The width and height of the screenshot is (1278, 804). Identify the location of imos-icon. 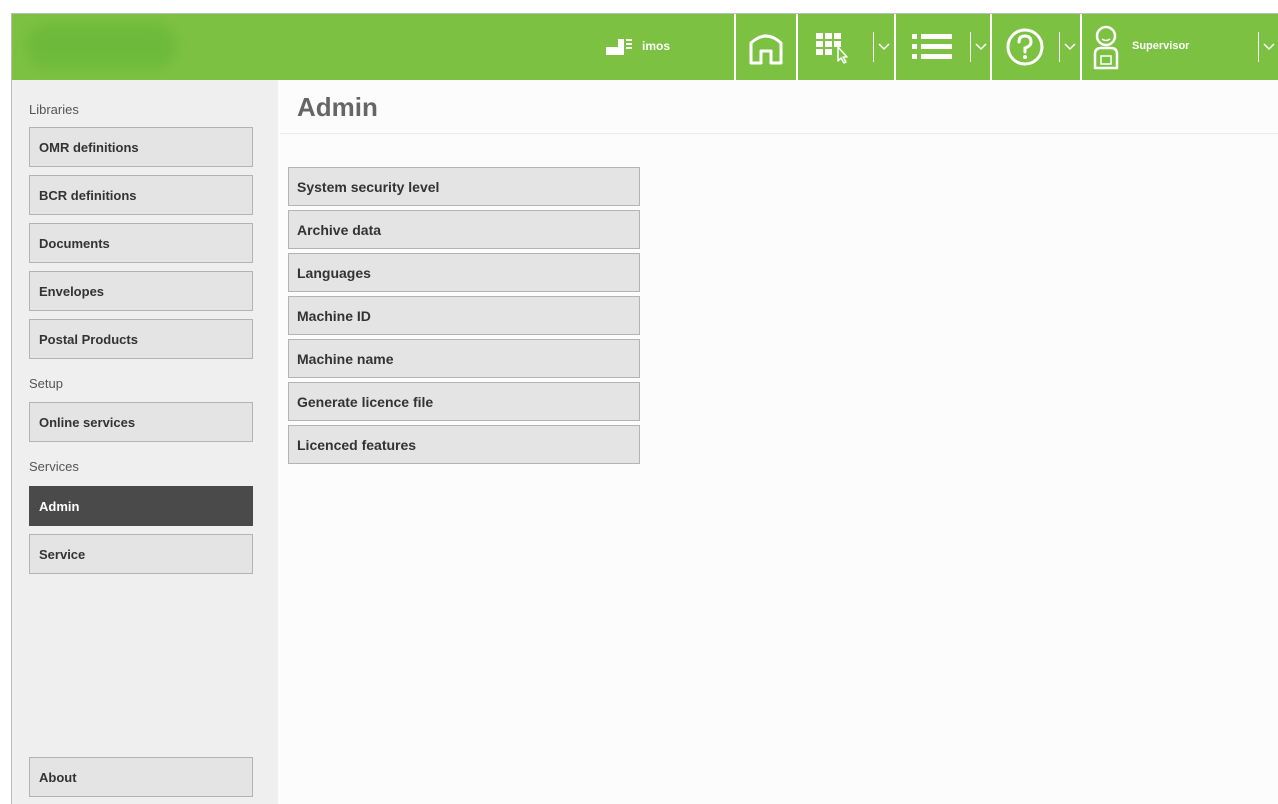
(619, 47).